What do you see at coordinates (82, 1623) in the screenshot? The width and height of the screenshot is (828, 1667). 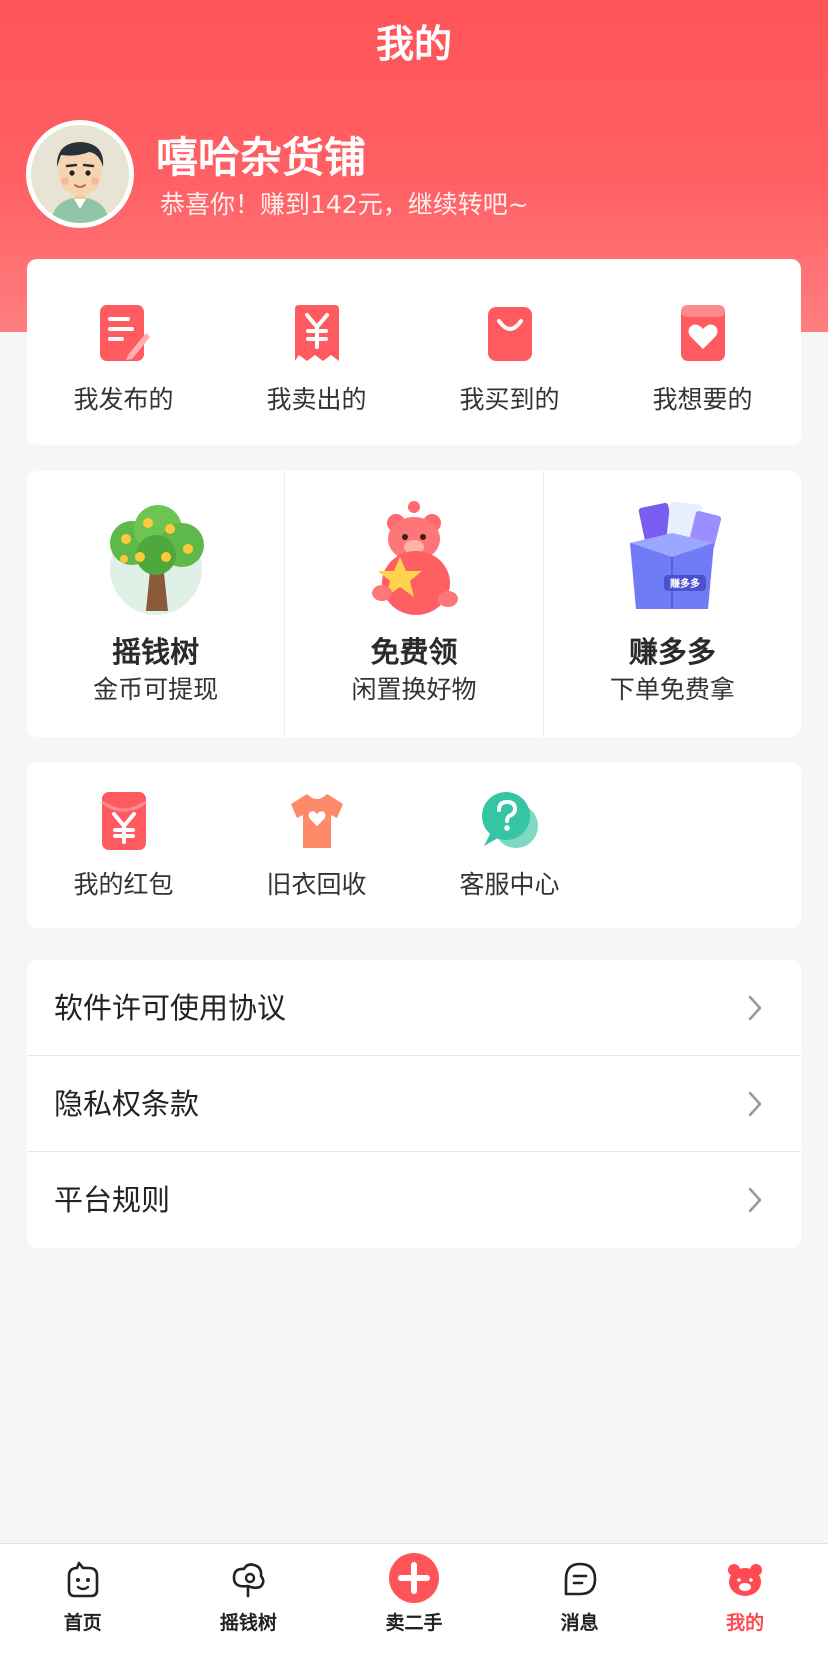 I see `tab-label: 首页` at bounding box center [82, 1623].